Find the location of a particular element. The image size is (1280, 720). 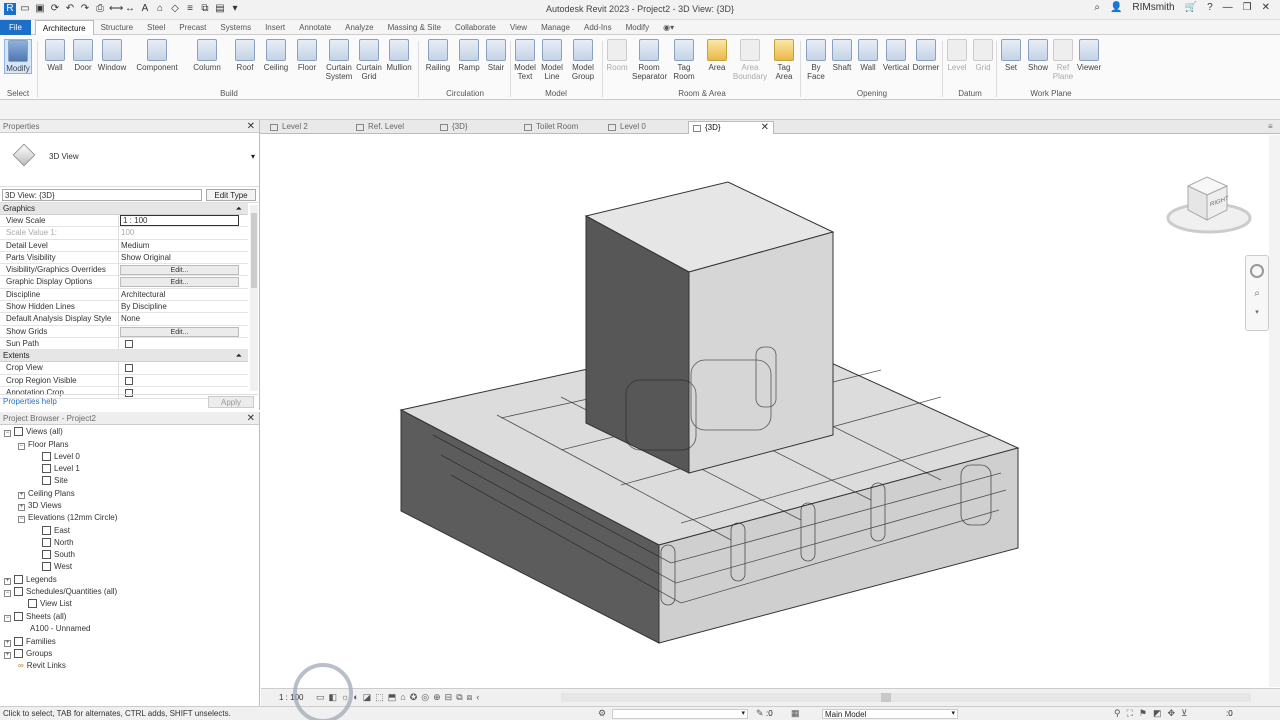

tab-analyze: Analyze is located at coordinates (359, 27).